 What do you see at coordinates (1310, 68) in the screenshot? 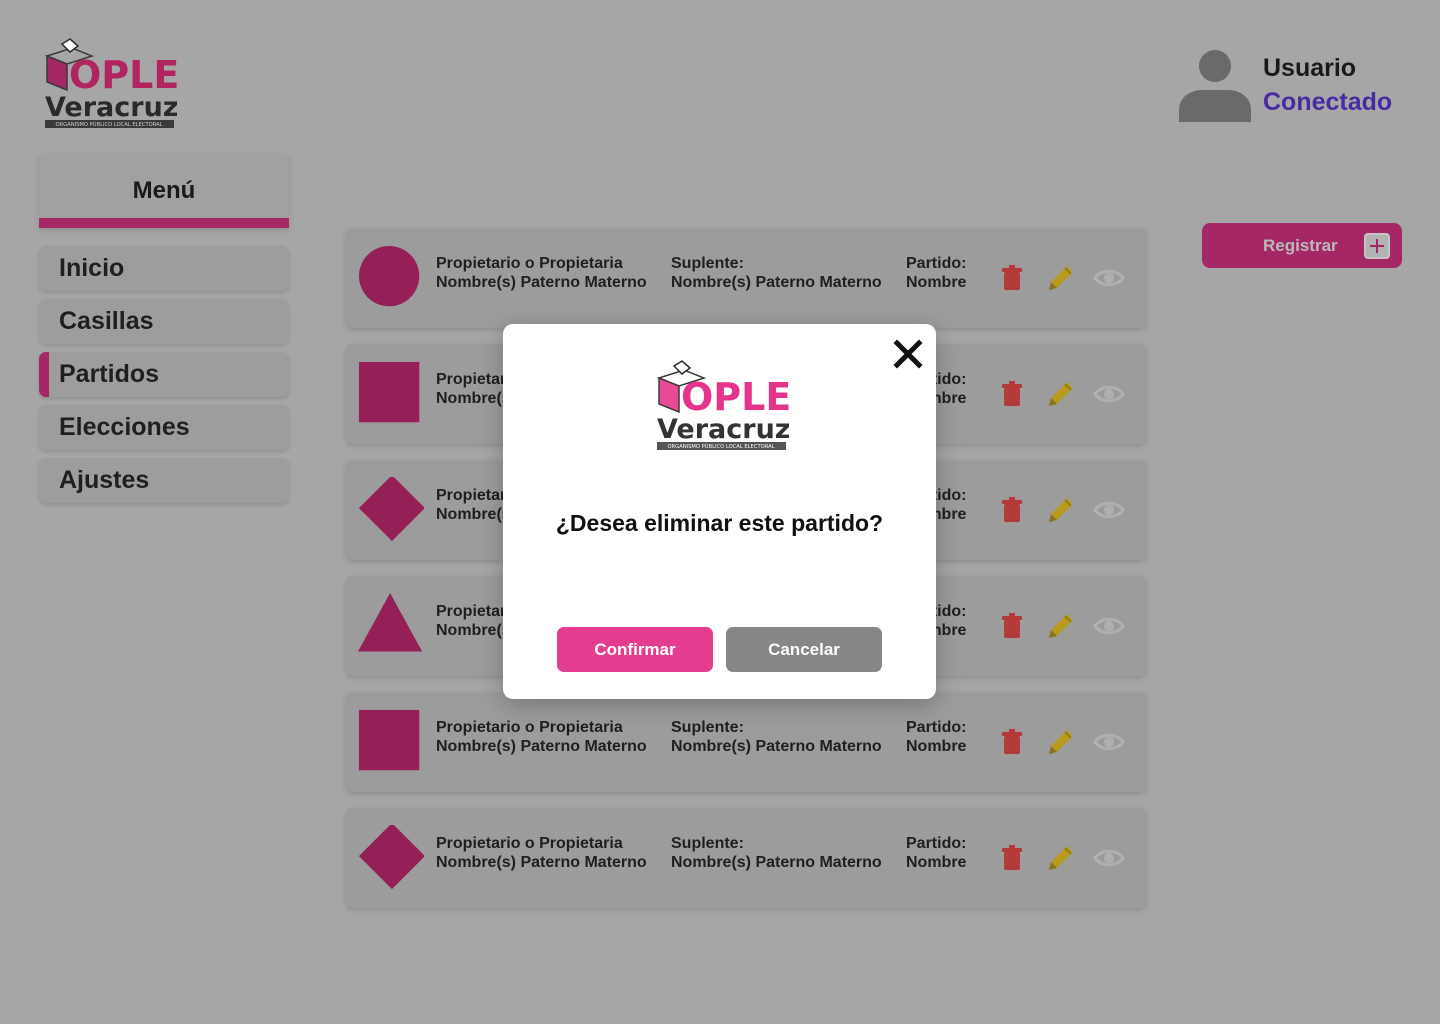
I see `user-name: Usuario` at bounding box center [1310, 68].